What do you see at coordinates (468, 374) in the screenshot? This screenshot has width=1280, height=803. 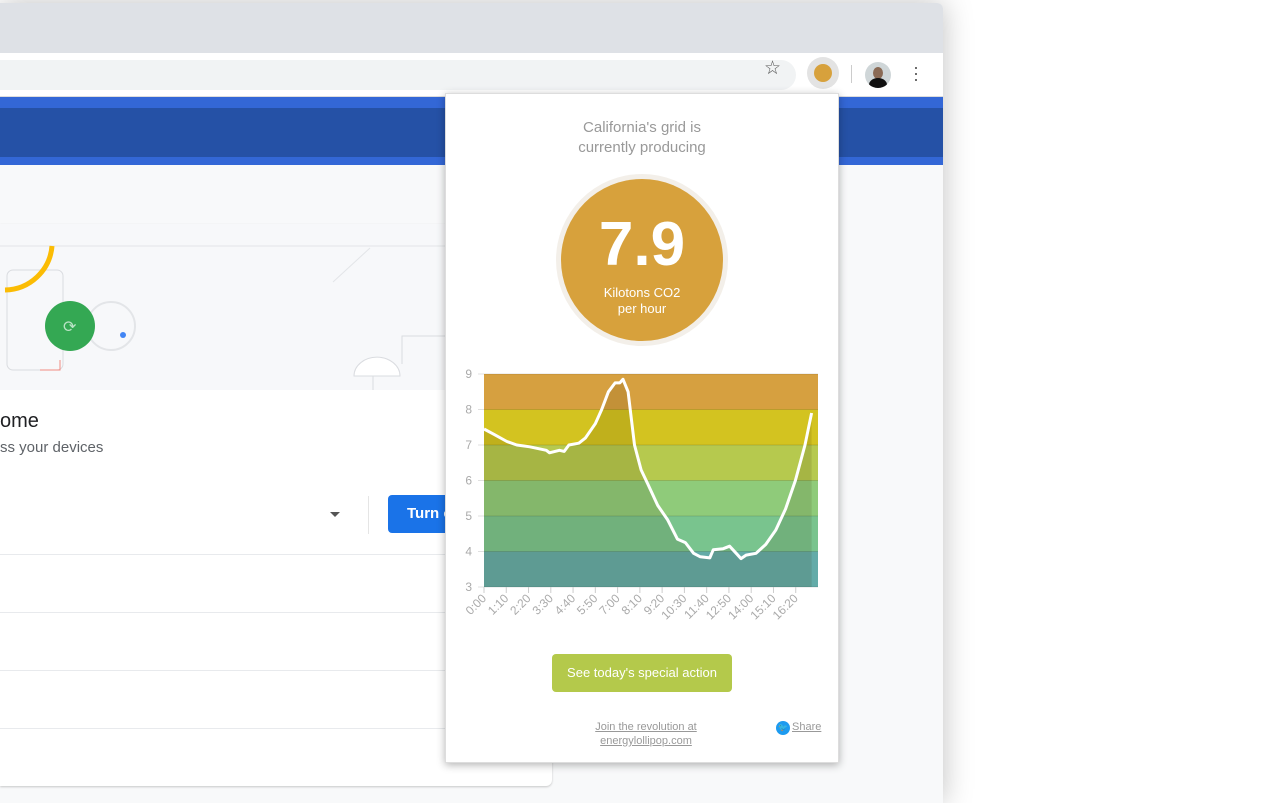 I see `y-tick-label: 9` at bounding box center [468, 374].